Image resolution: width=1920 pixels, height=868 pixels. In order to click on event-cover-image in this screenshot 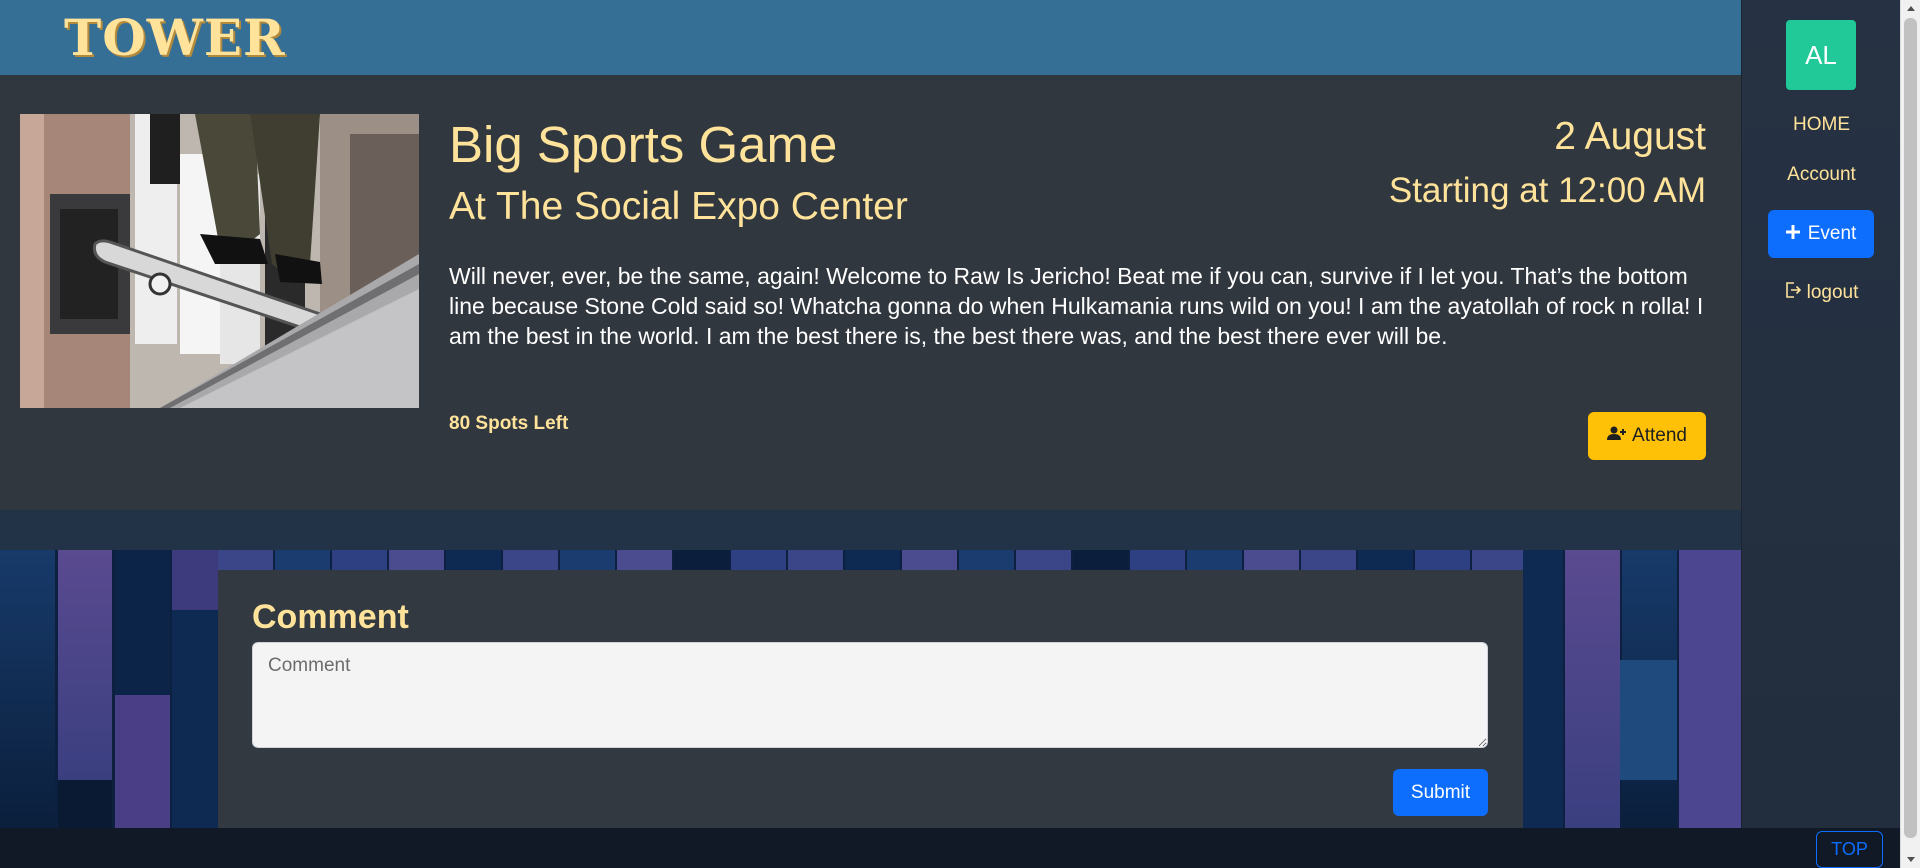, I will do `click(219, 261)`.